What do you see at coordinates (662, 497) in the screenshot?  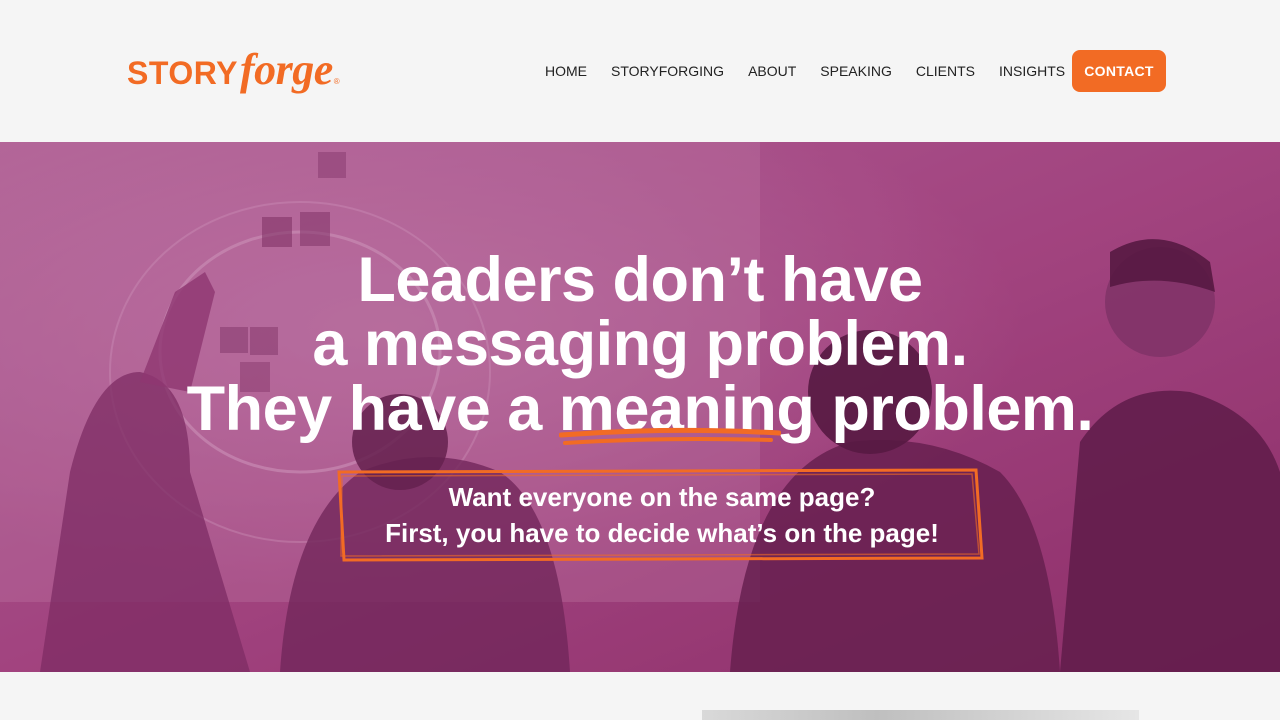 I see `subheadline-line-1: Want everyone on the same page?` at bounding box center [662, 497].